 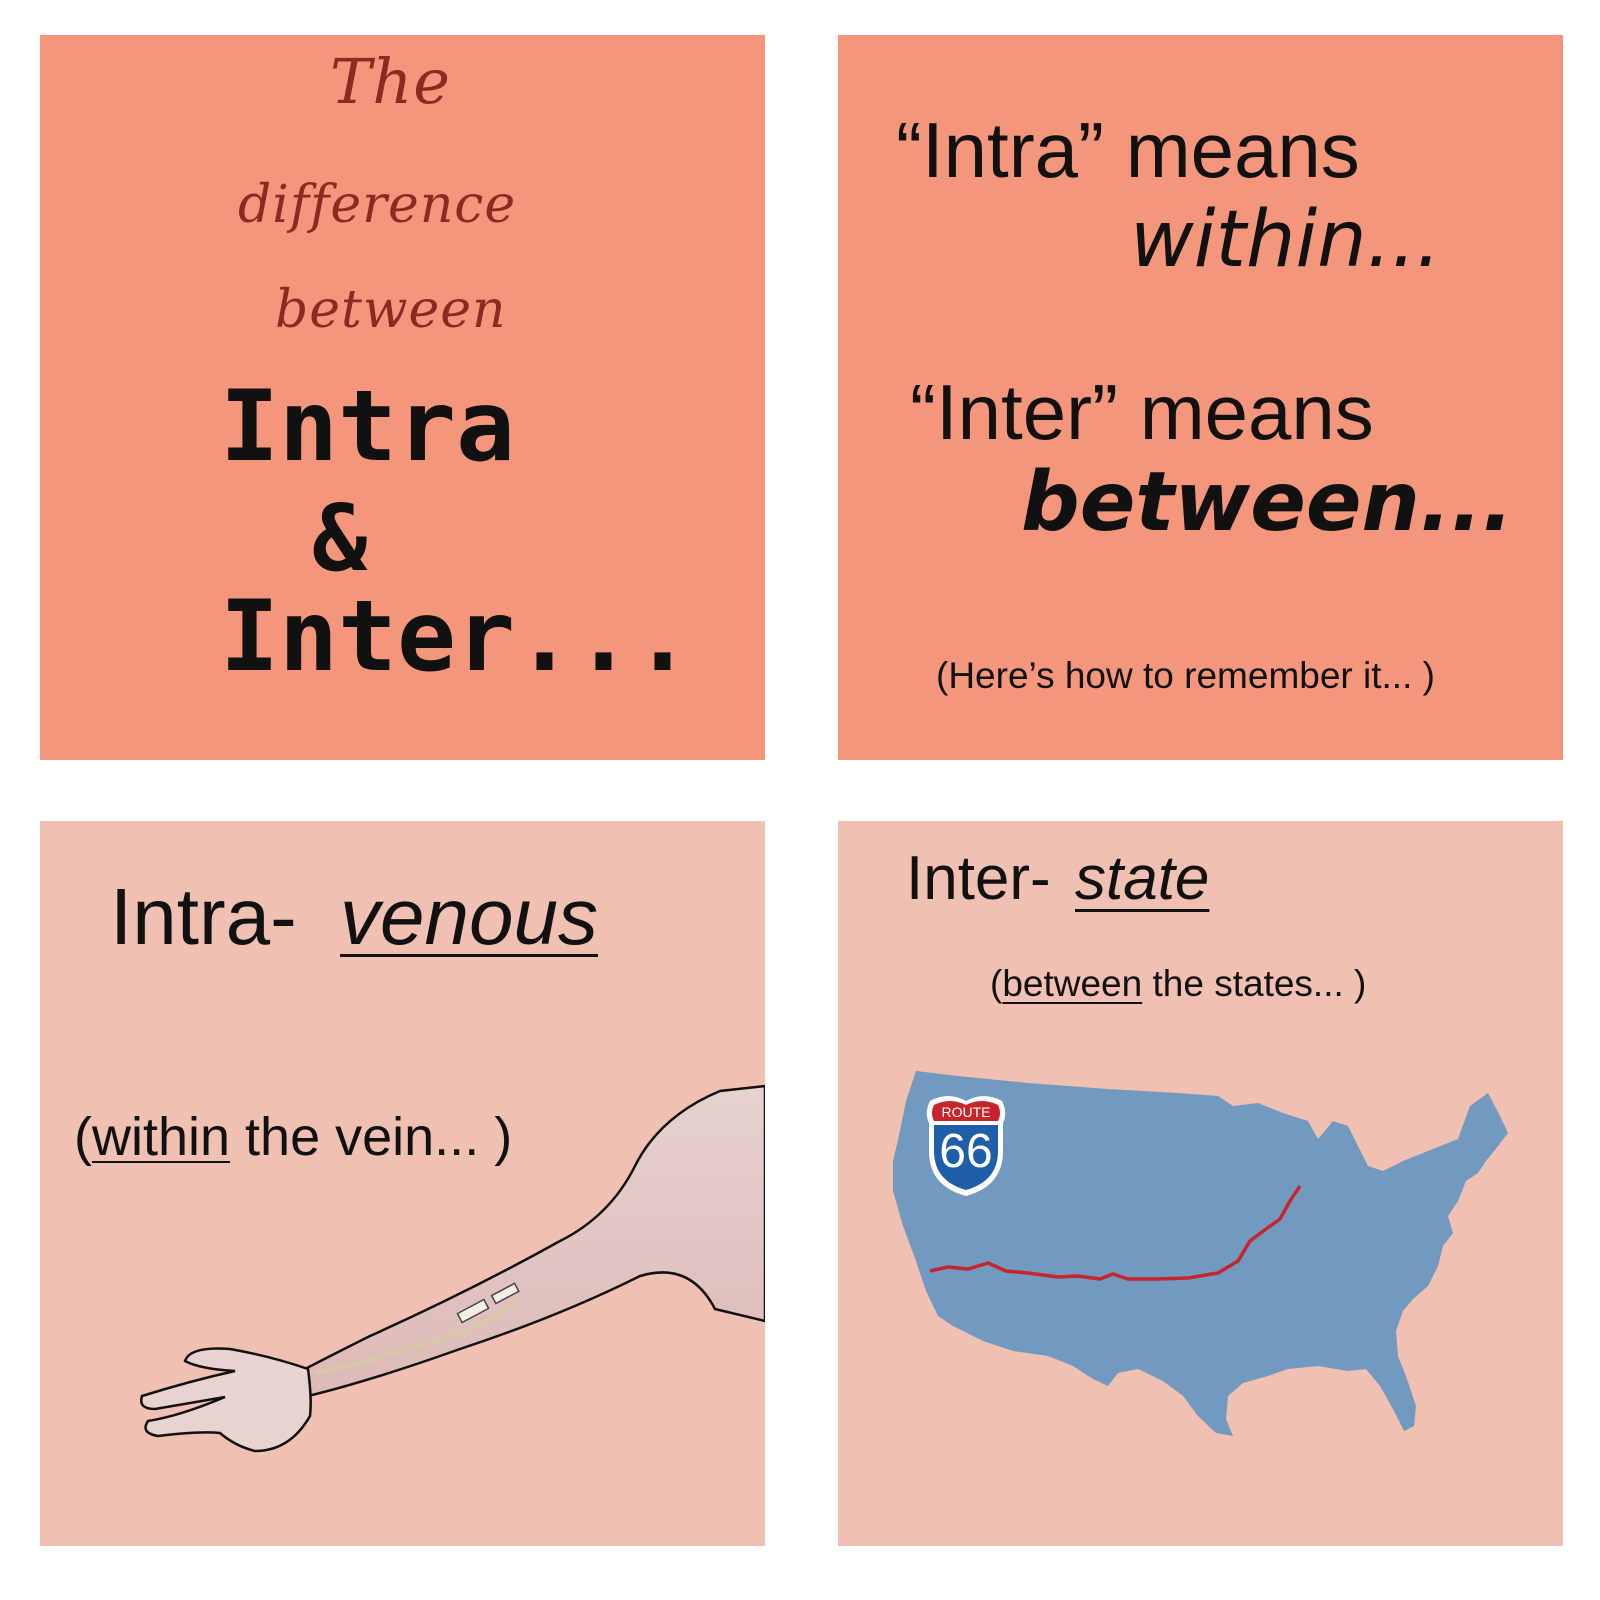 I want to click on hand-shape, so click(x=226, y=1400).